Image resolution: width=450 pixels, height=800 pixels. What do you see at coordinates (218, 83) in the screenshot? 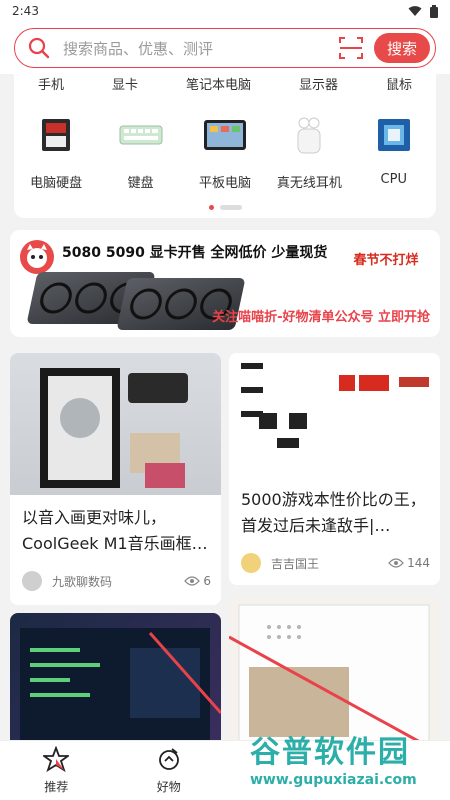
I see `category-laptop: 笔记本电脑` at bounding box center [218, 83].